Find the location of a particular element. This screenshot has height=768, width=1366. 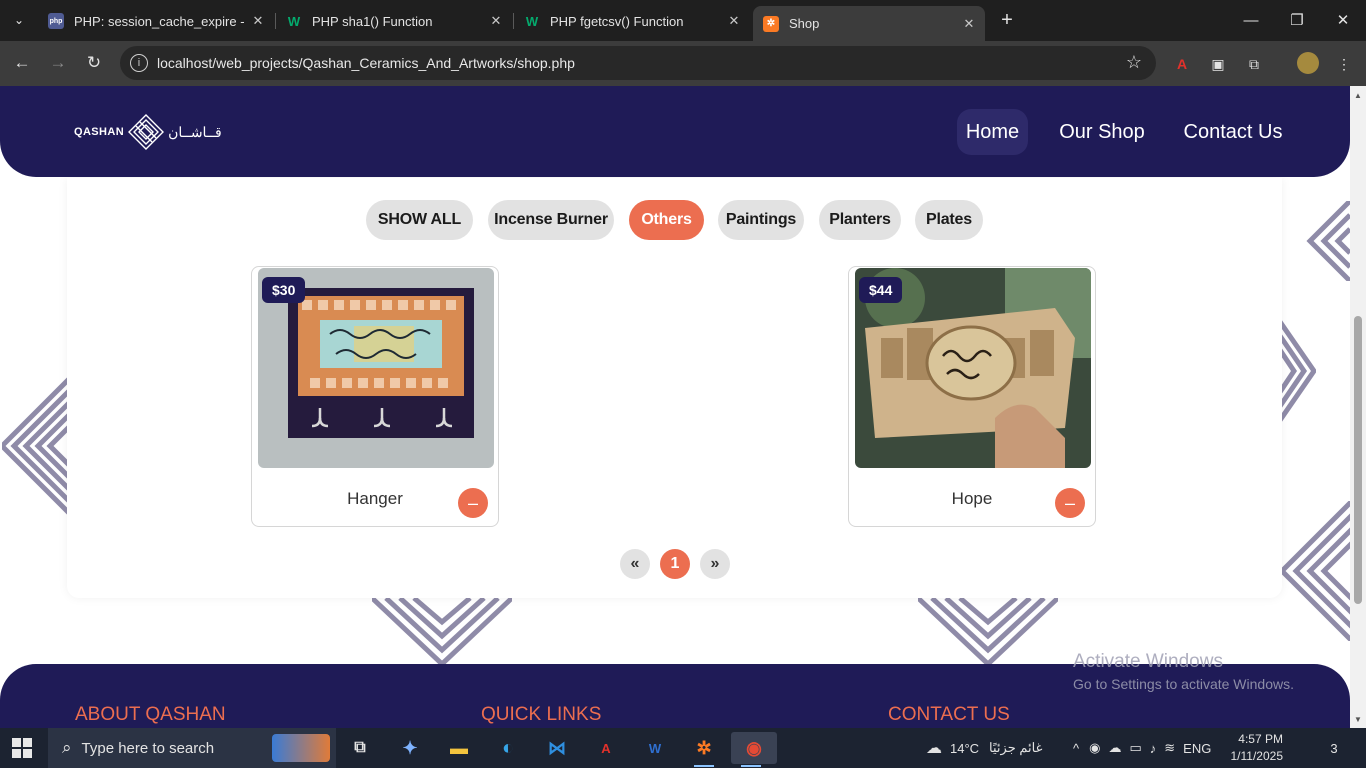

new-tab-button: + is located at coordinates (1007, 20).